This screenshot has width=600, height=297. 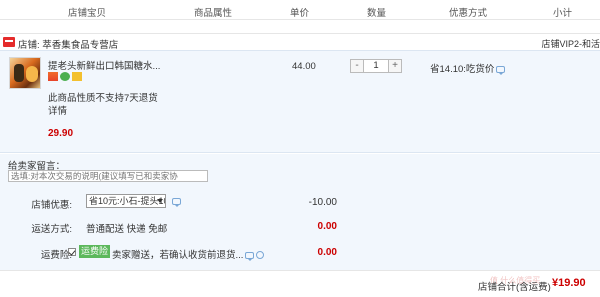 I want to click on seller-message-input, so click(x=108, y=176).